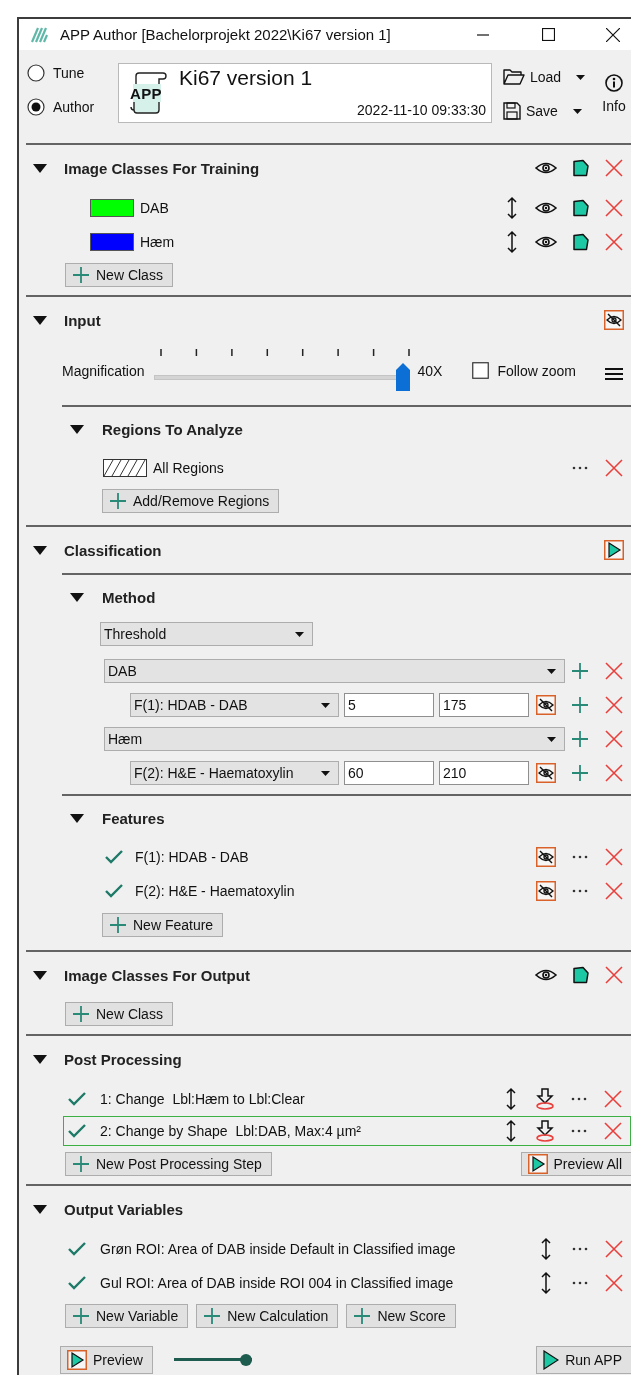 The height and width of the screenshot is (1375, 631). What do you see at coordinates (614, 374) in the screenshot?
I see `menu-icon` at bounding box center [614, 374].